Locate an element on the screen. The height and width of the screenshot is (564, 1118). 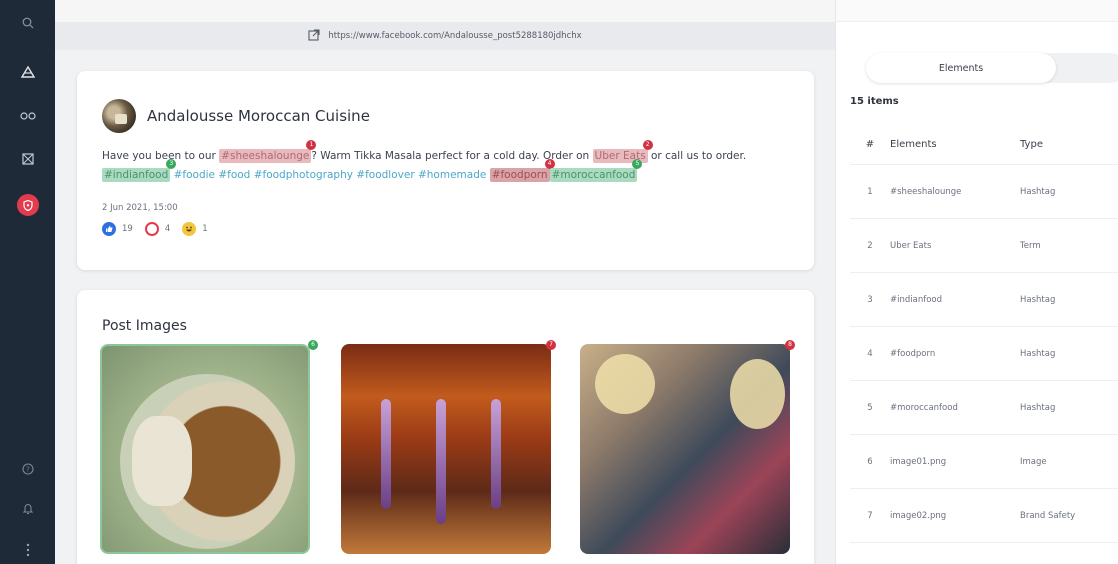
table-row: 3 #indianfood Hashtag is located at coordinates (984, 300).